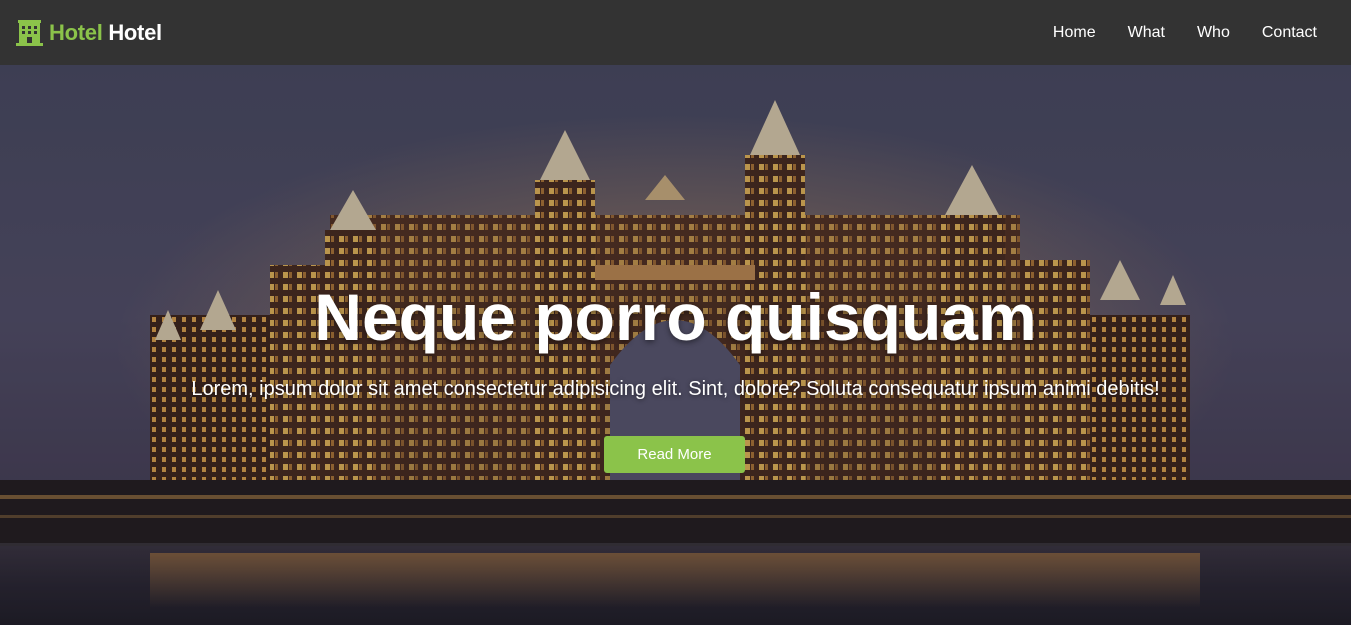 This screenshot has height=625, width=1351. I want to click on read-more-button: Read More, so click(674, 454).